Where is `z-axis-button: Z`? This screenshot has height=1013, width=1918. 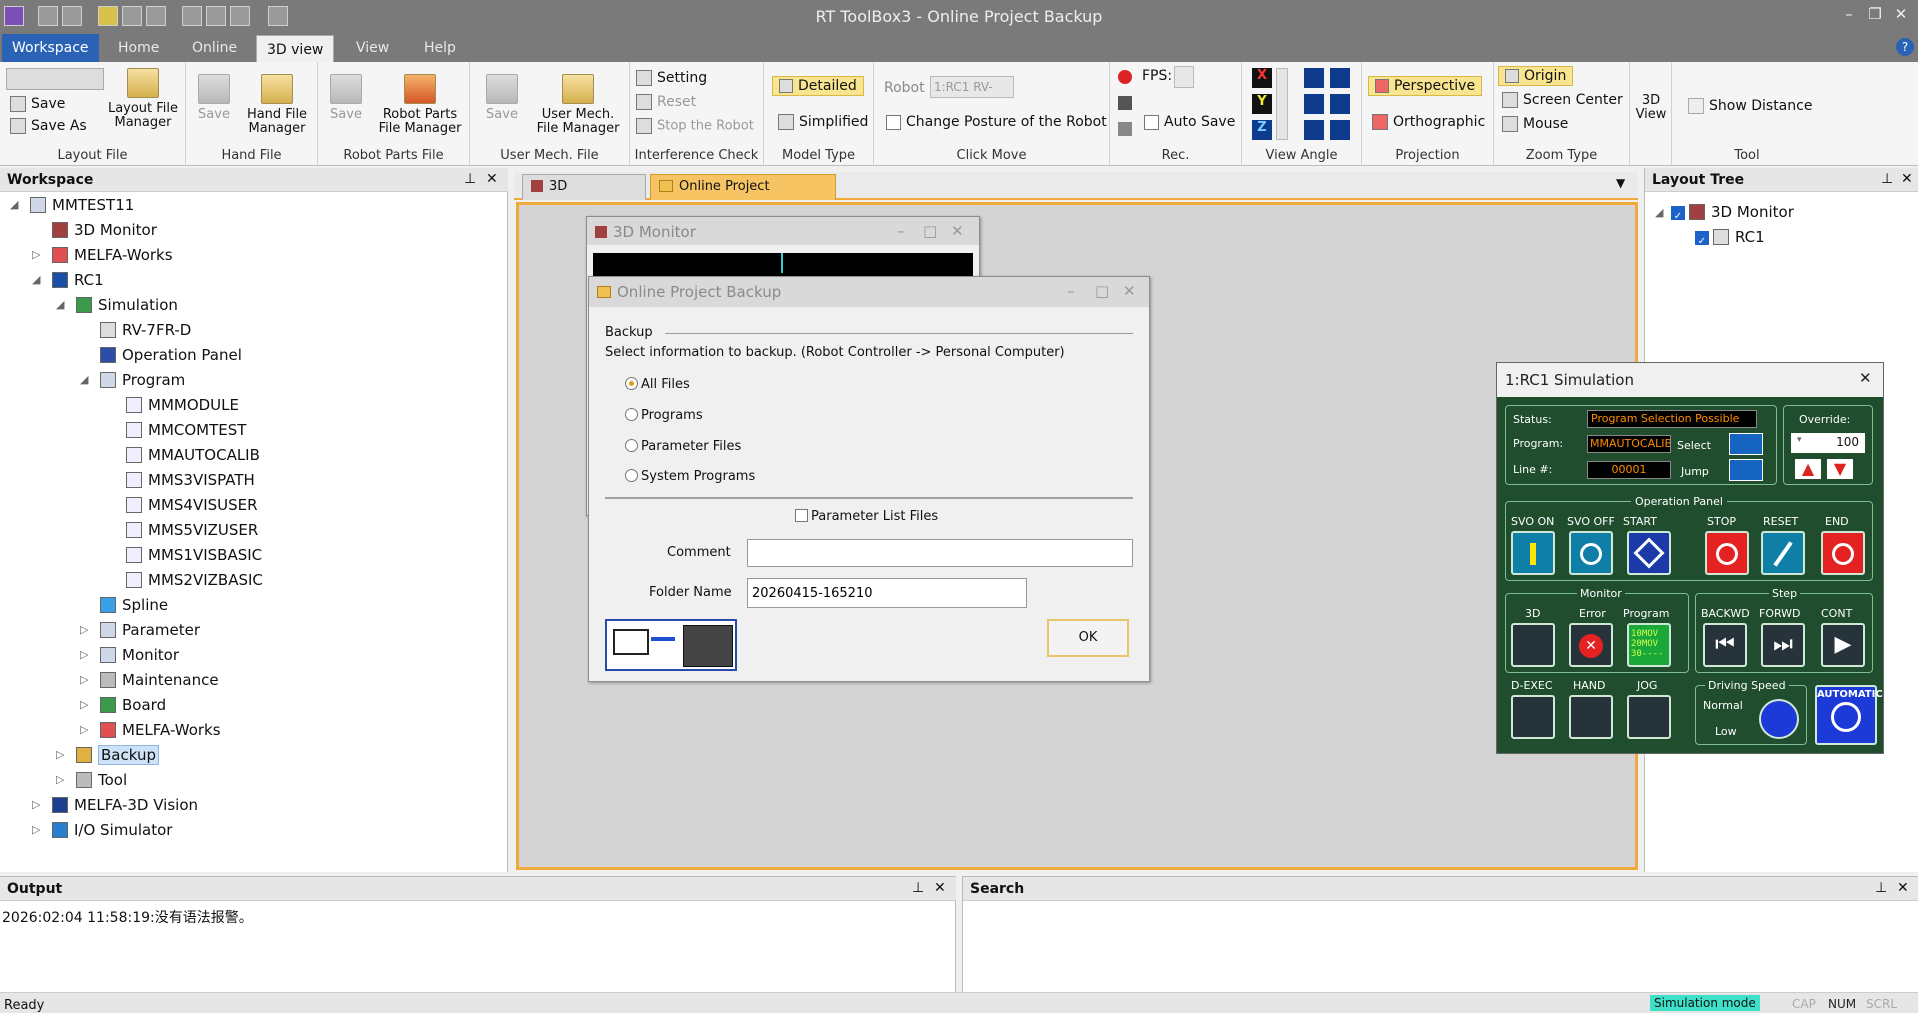
z-axis-button: Z is located at coordinates (1262, 130).